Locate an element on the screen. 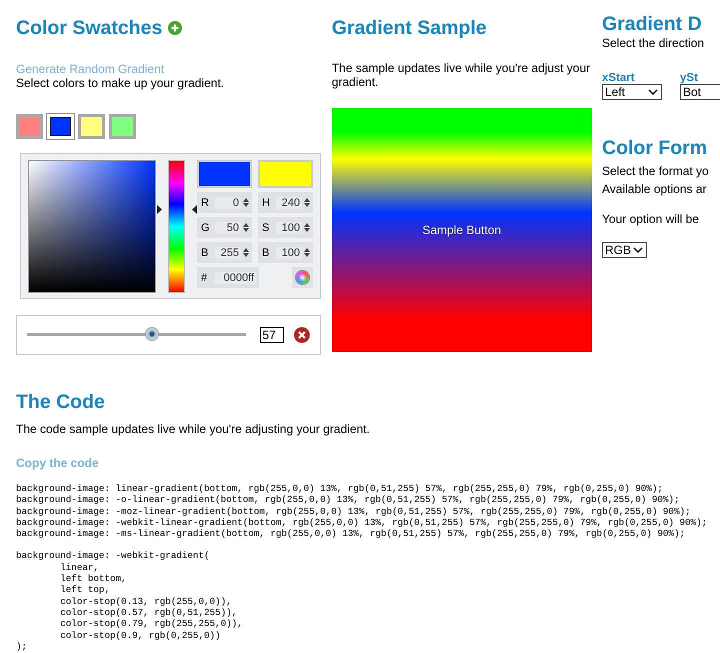  section-title: Color Form is located at coordinates (655, 148).